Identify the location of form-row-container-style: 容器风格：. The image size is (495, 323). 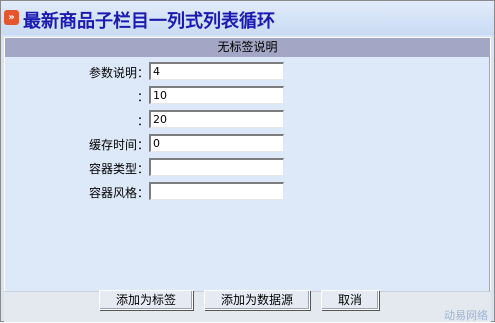
(247, 192).